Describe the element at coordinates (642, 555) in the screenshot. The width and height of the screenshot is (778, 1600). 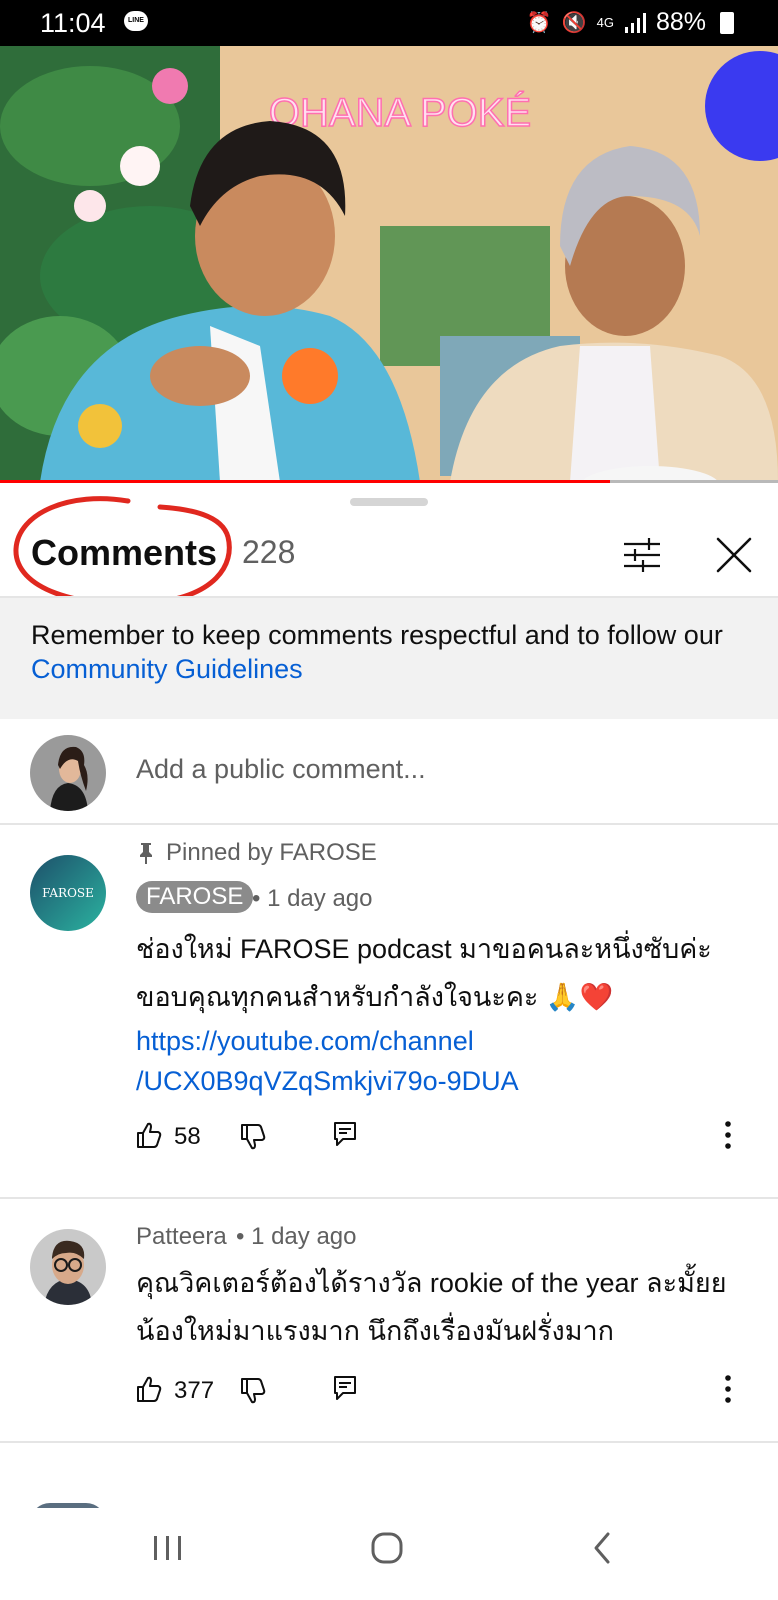
I see `sort-filter-icon` at that location.